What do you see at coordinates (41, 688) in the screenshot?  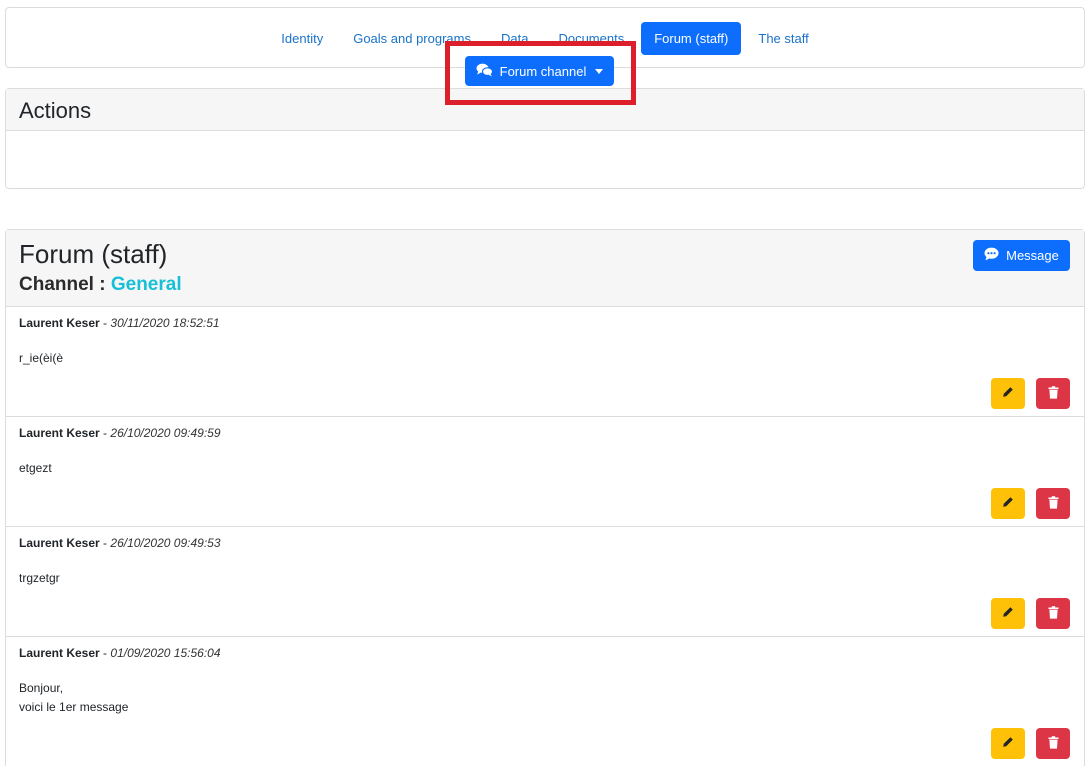 I see `message-line: Bonjour,` at bounding box center [41, 688].